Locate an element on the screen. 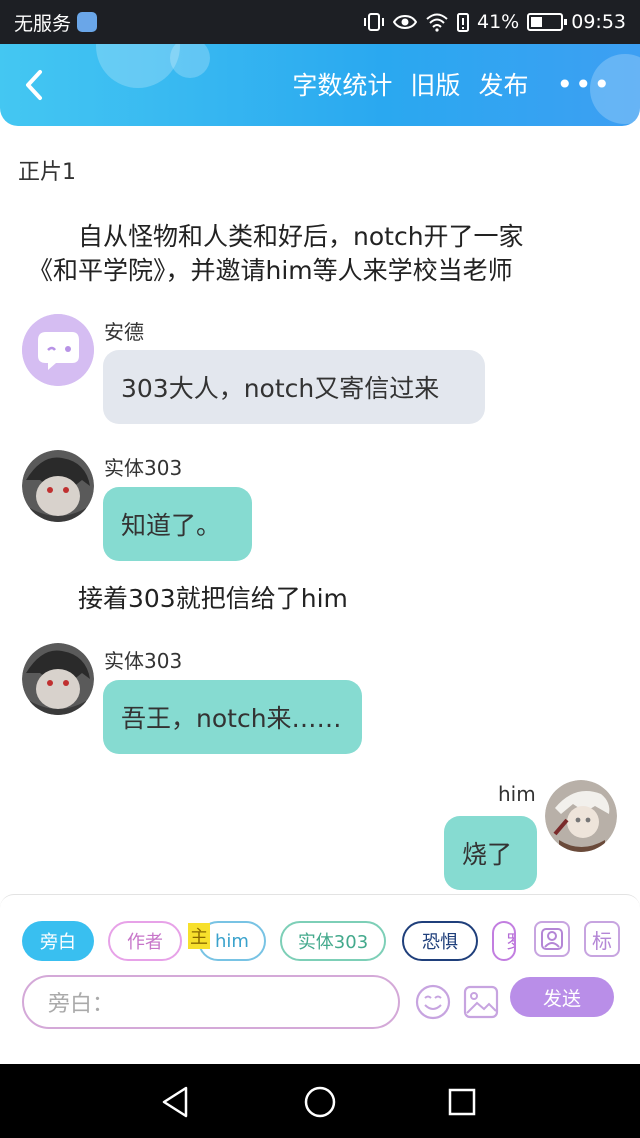  old-version-button: 旧版 is located at coordinates (435, 84).